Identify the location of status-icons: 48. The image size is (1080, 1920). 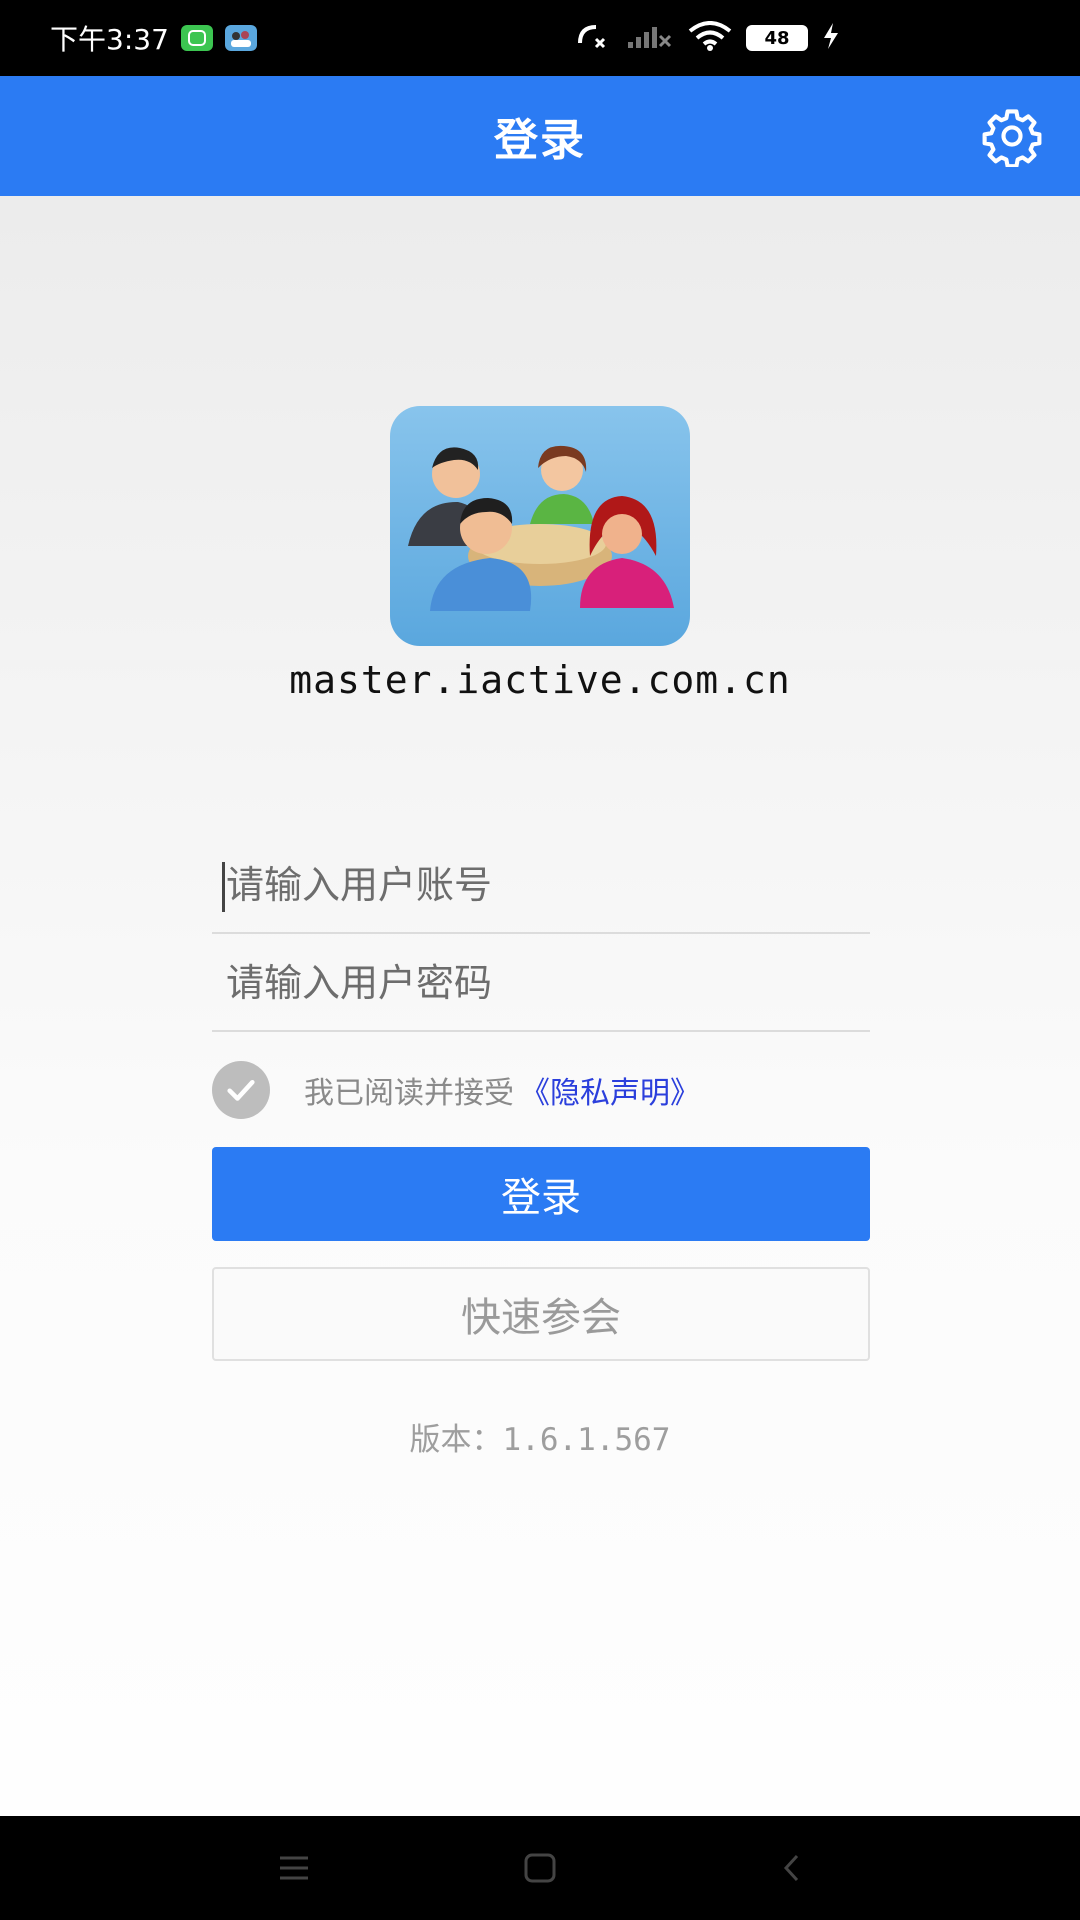
(708, 38).